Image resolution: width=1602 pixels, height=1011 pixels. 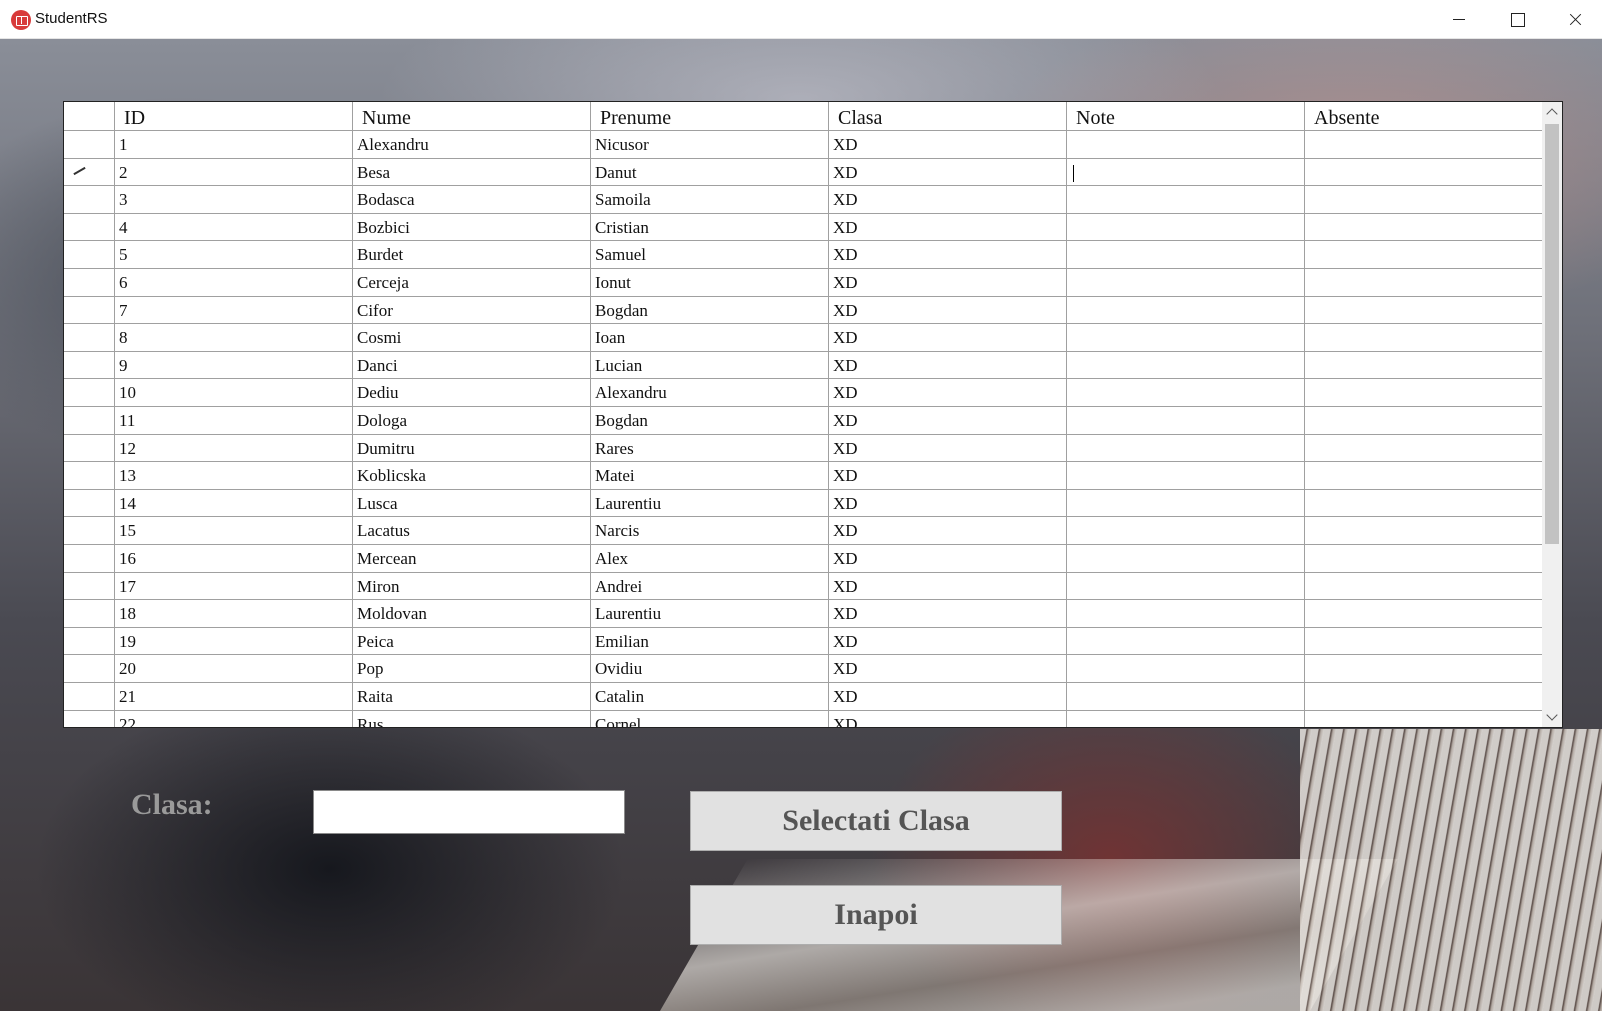 I want to click on cell-prenume: Cornel, so click(x=709, y=718).